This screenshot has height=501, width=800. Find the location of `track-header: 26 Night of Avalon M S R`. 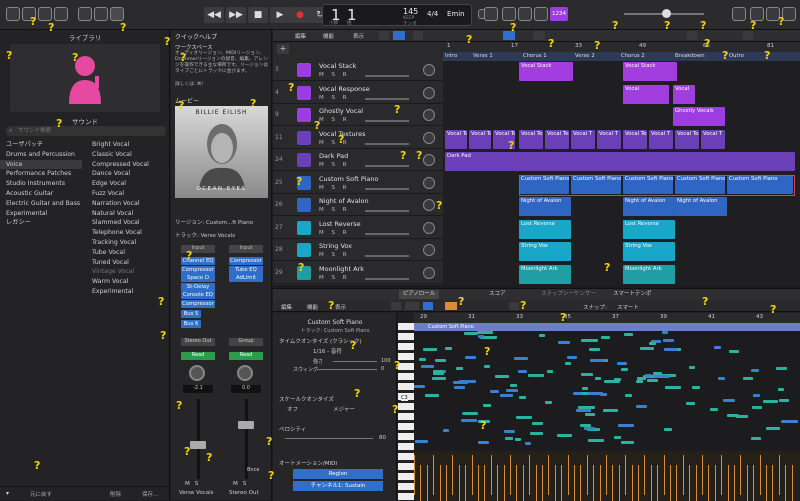

track-header: 26 Night of Avalon M S R is located at coordinates (358, 205).